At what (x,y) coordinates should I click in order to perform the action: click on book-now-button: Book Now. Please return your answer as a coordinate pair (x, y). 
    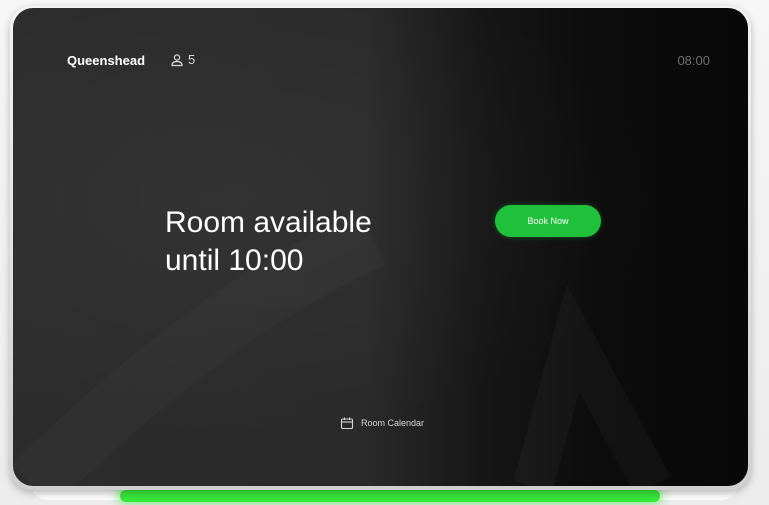
    Looking at the image, I should click on (548, 221).